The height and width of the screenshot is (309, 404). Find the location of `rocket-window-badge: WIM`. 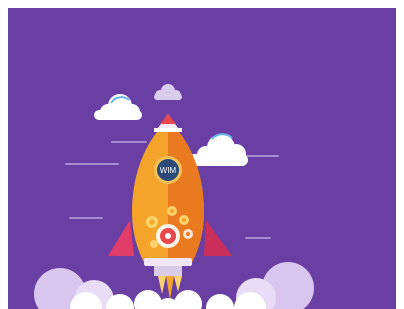

rocket-window-badge: WIM is located at coordinates (168, 170).